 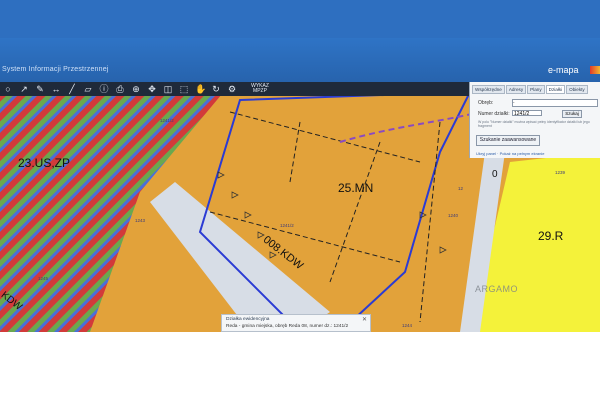 I want to click on arrow-icon: ↗, so click(x=24, y=89).